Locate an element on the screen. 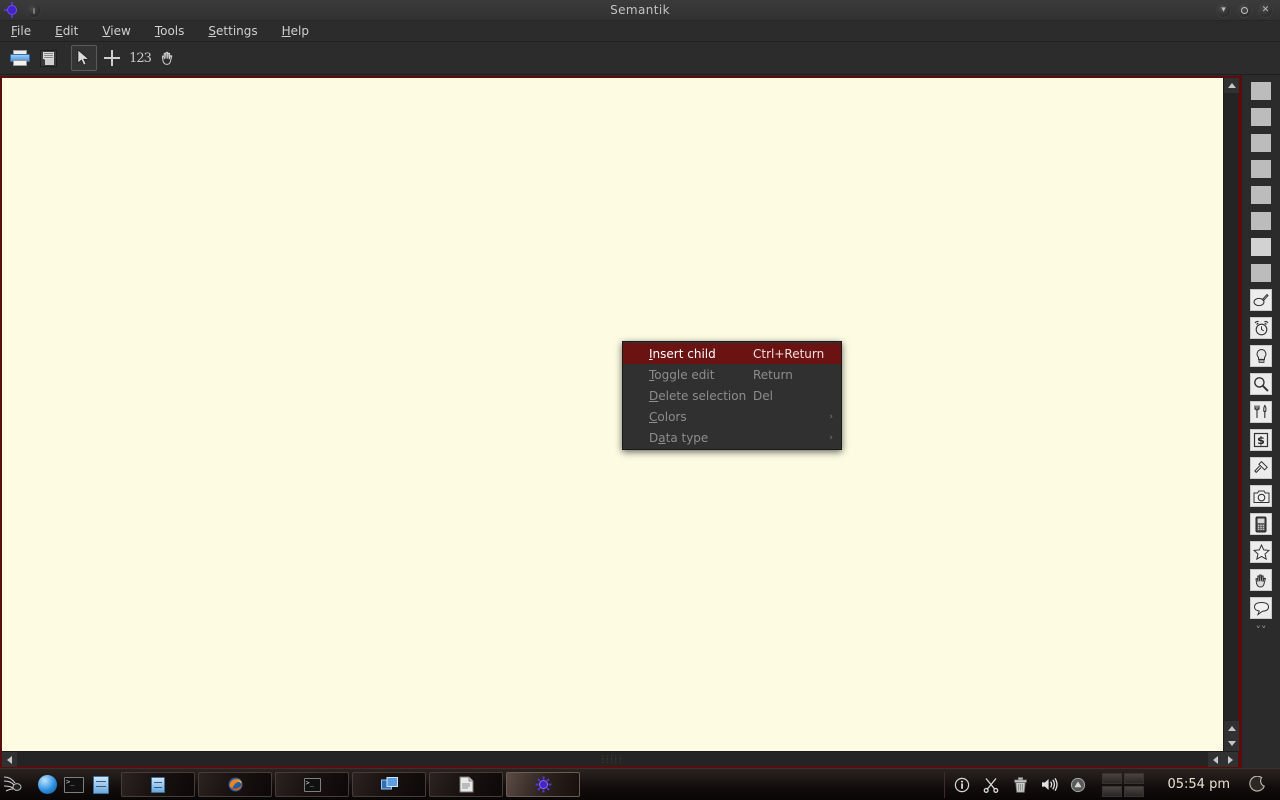 This screenshot has width=1280, height=800. scroll-left-button-end is located at coordinates (1215, 759).